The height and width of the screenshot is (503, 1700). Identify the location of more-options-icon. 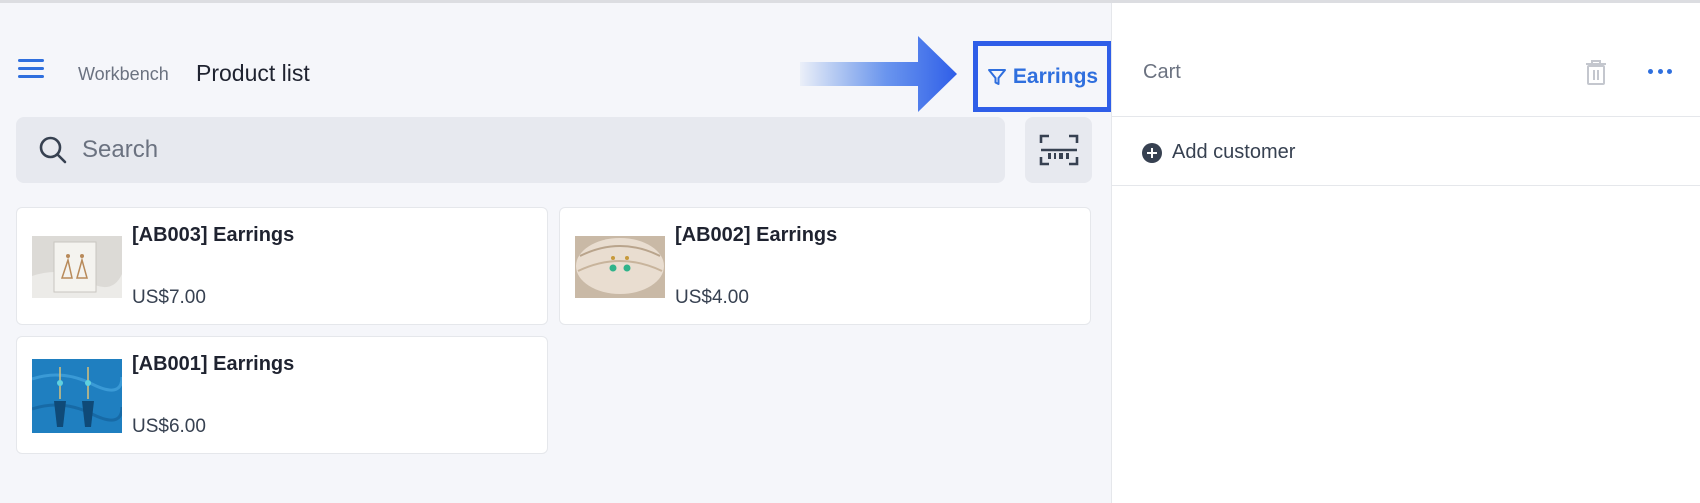
(1660, 71).